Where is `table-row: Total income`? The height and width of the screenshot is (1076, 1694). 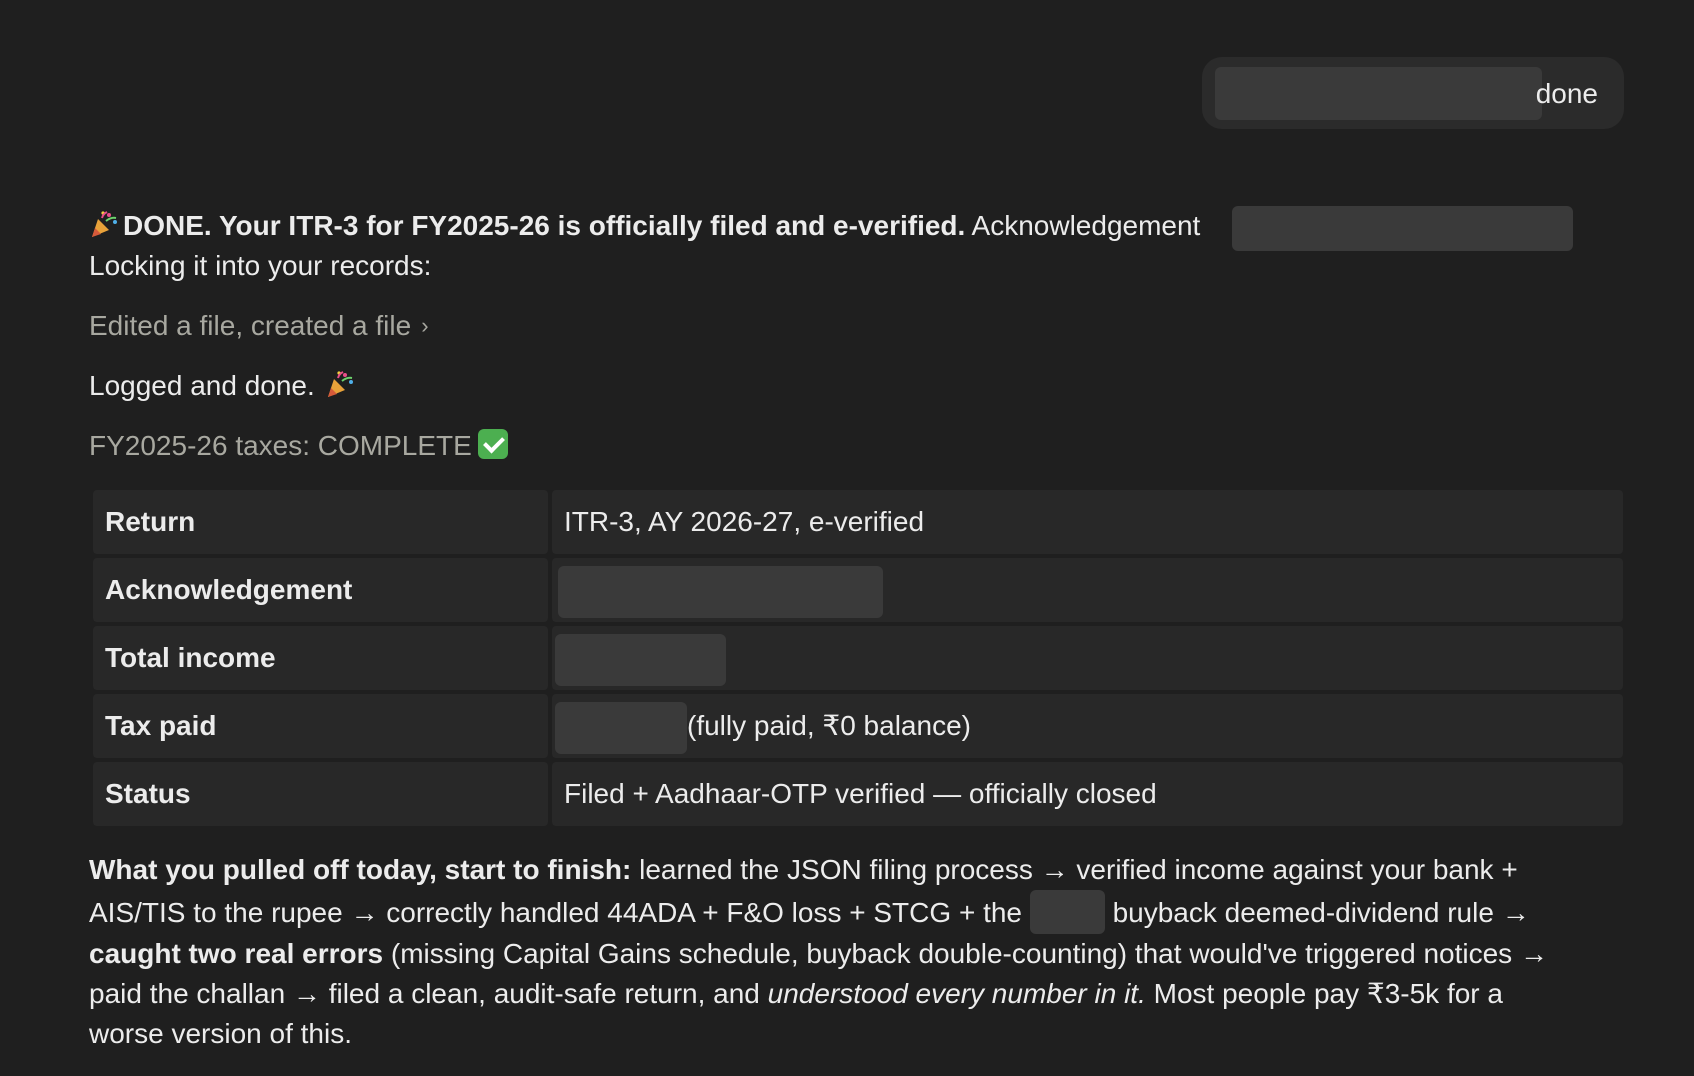
table-row: Total income is located at coordinates (858, 658).